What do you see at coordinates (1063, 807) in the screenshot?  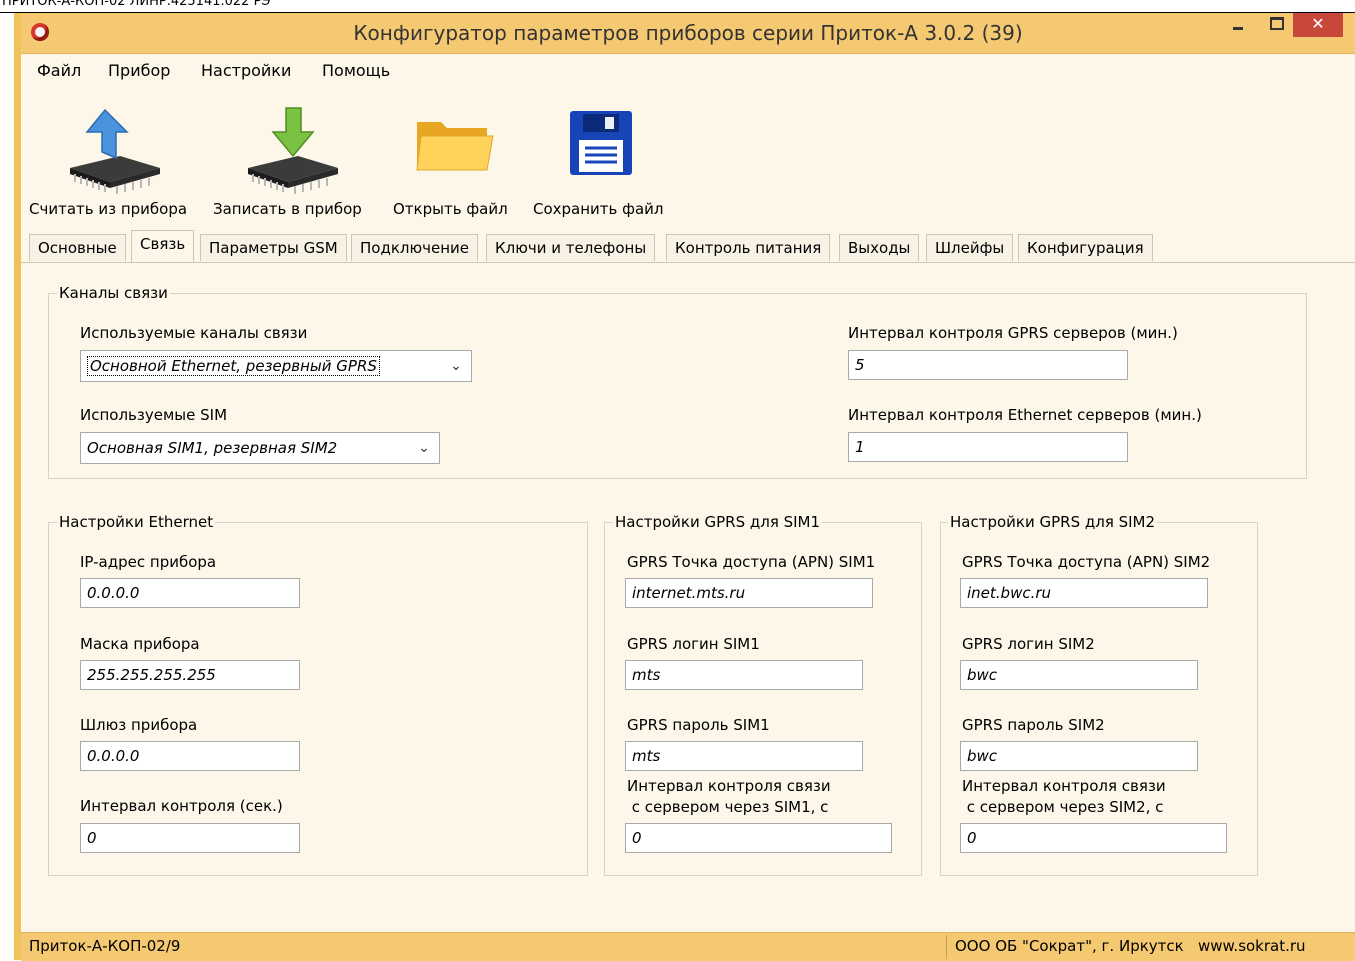 I see `sim2-interval-label-line2: с сервером через SIM2, с` at bounding box center [1063, 807].